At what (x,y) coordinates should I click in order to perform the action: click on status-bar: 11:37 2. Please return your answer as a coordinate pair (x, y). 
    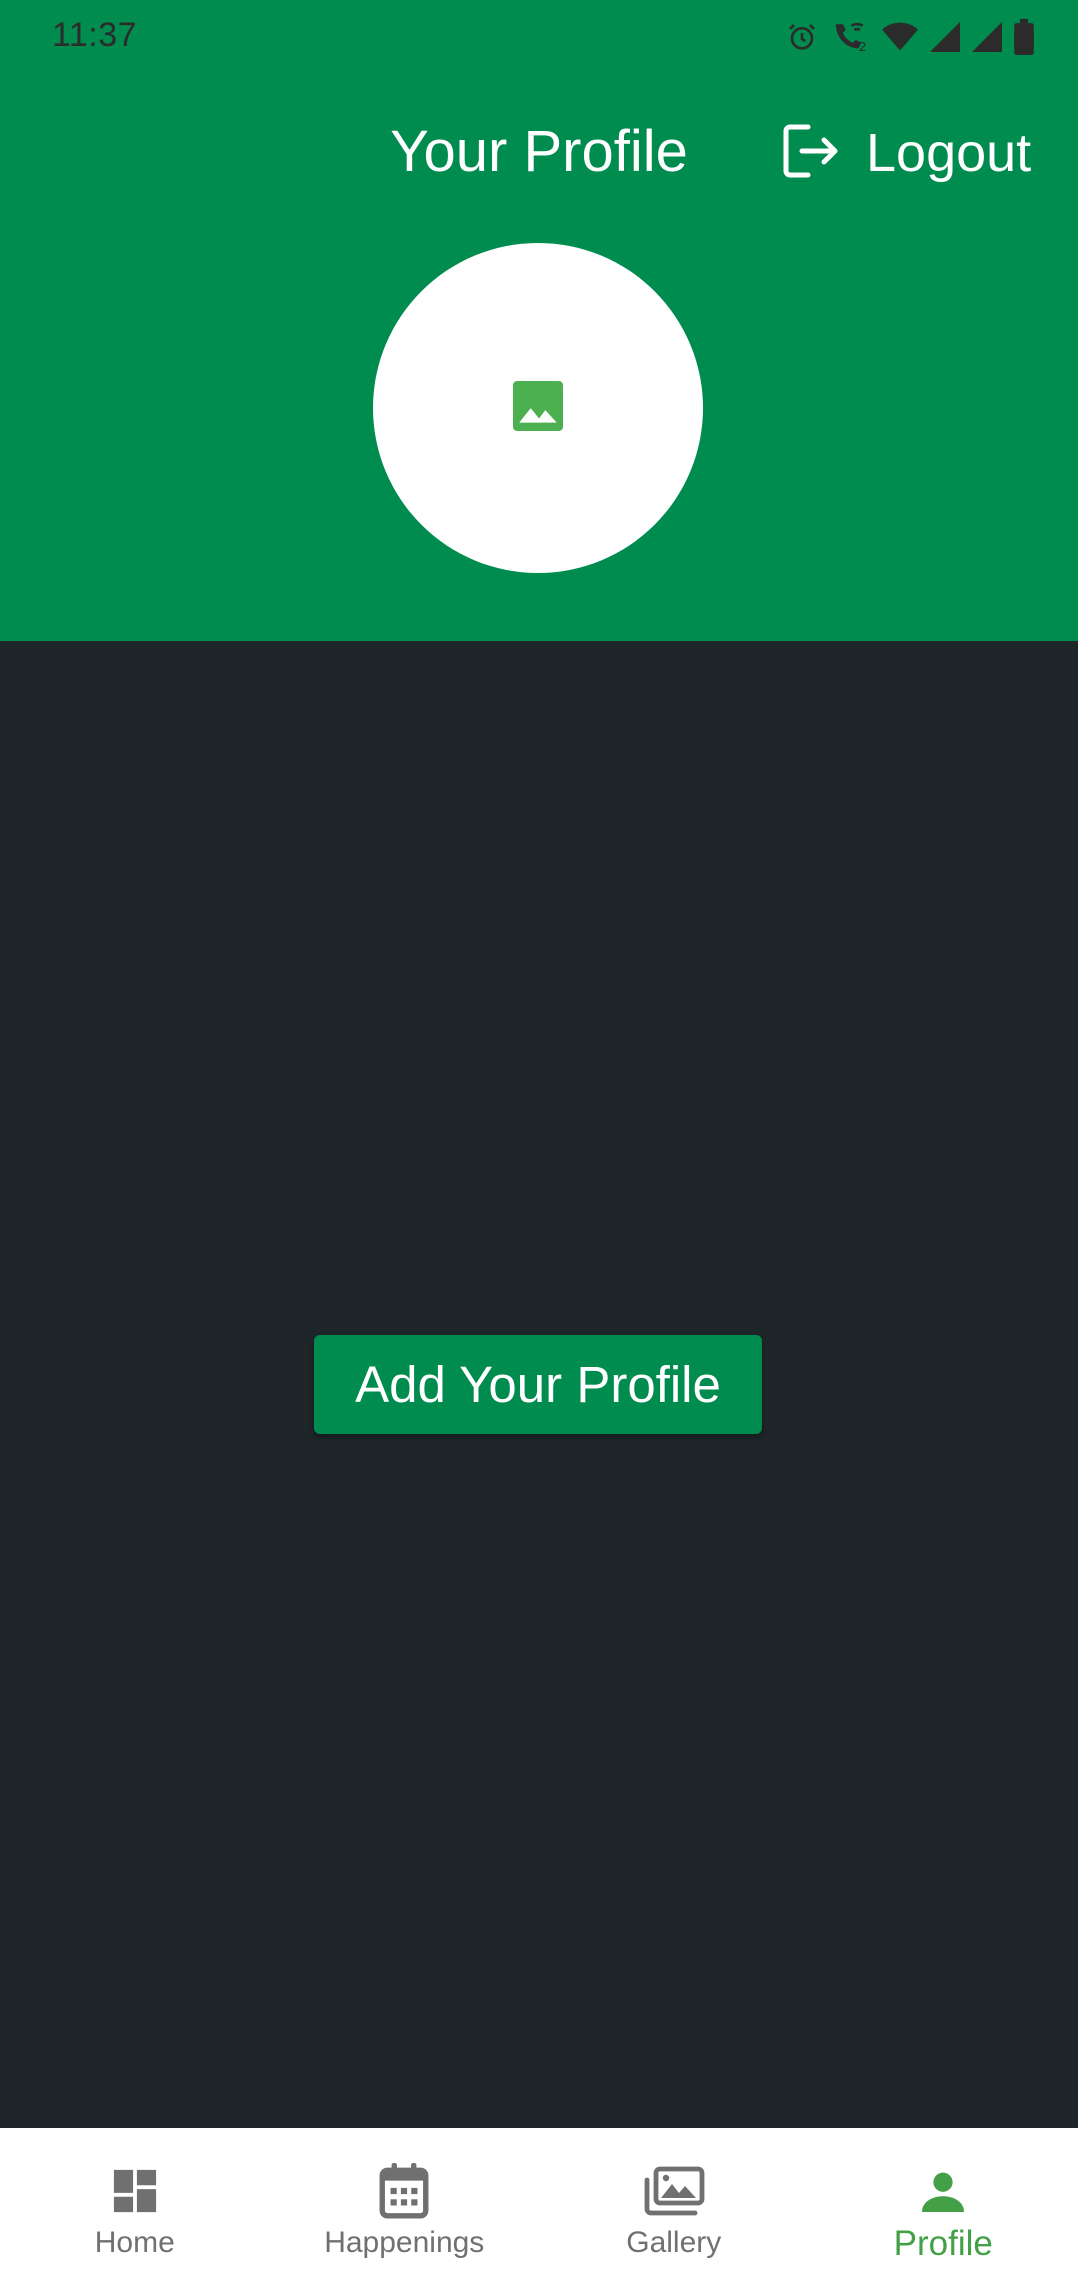
    Looking at the image, I should click on (539, 37).